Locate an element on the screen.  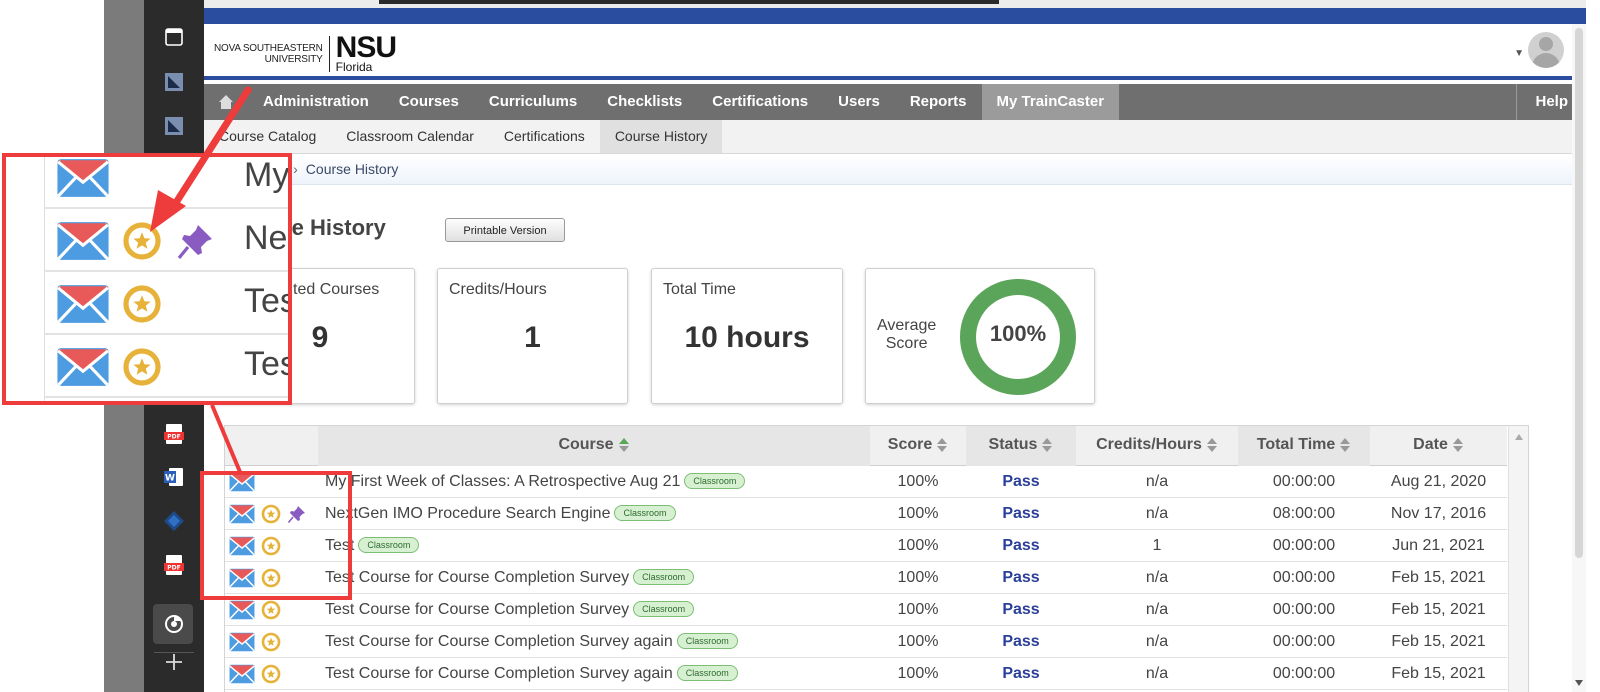
nav-courses: Courses is located at coordinates (429, 102).